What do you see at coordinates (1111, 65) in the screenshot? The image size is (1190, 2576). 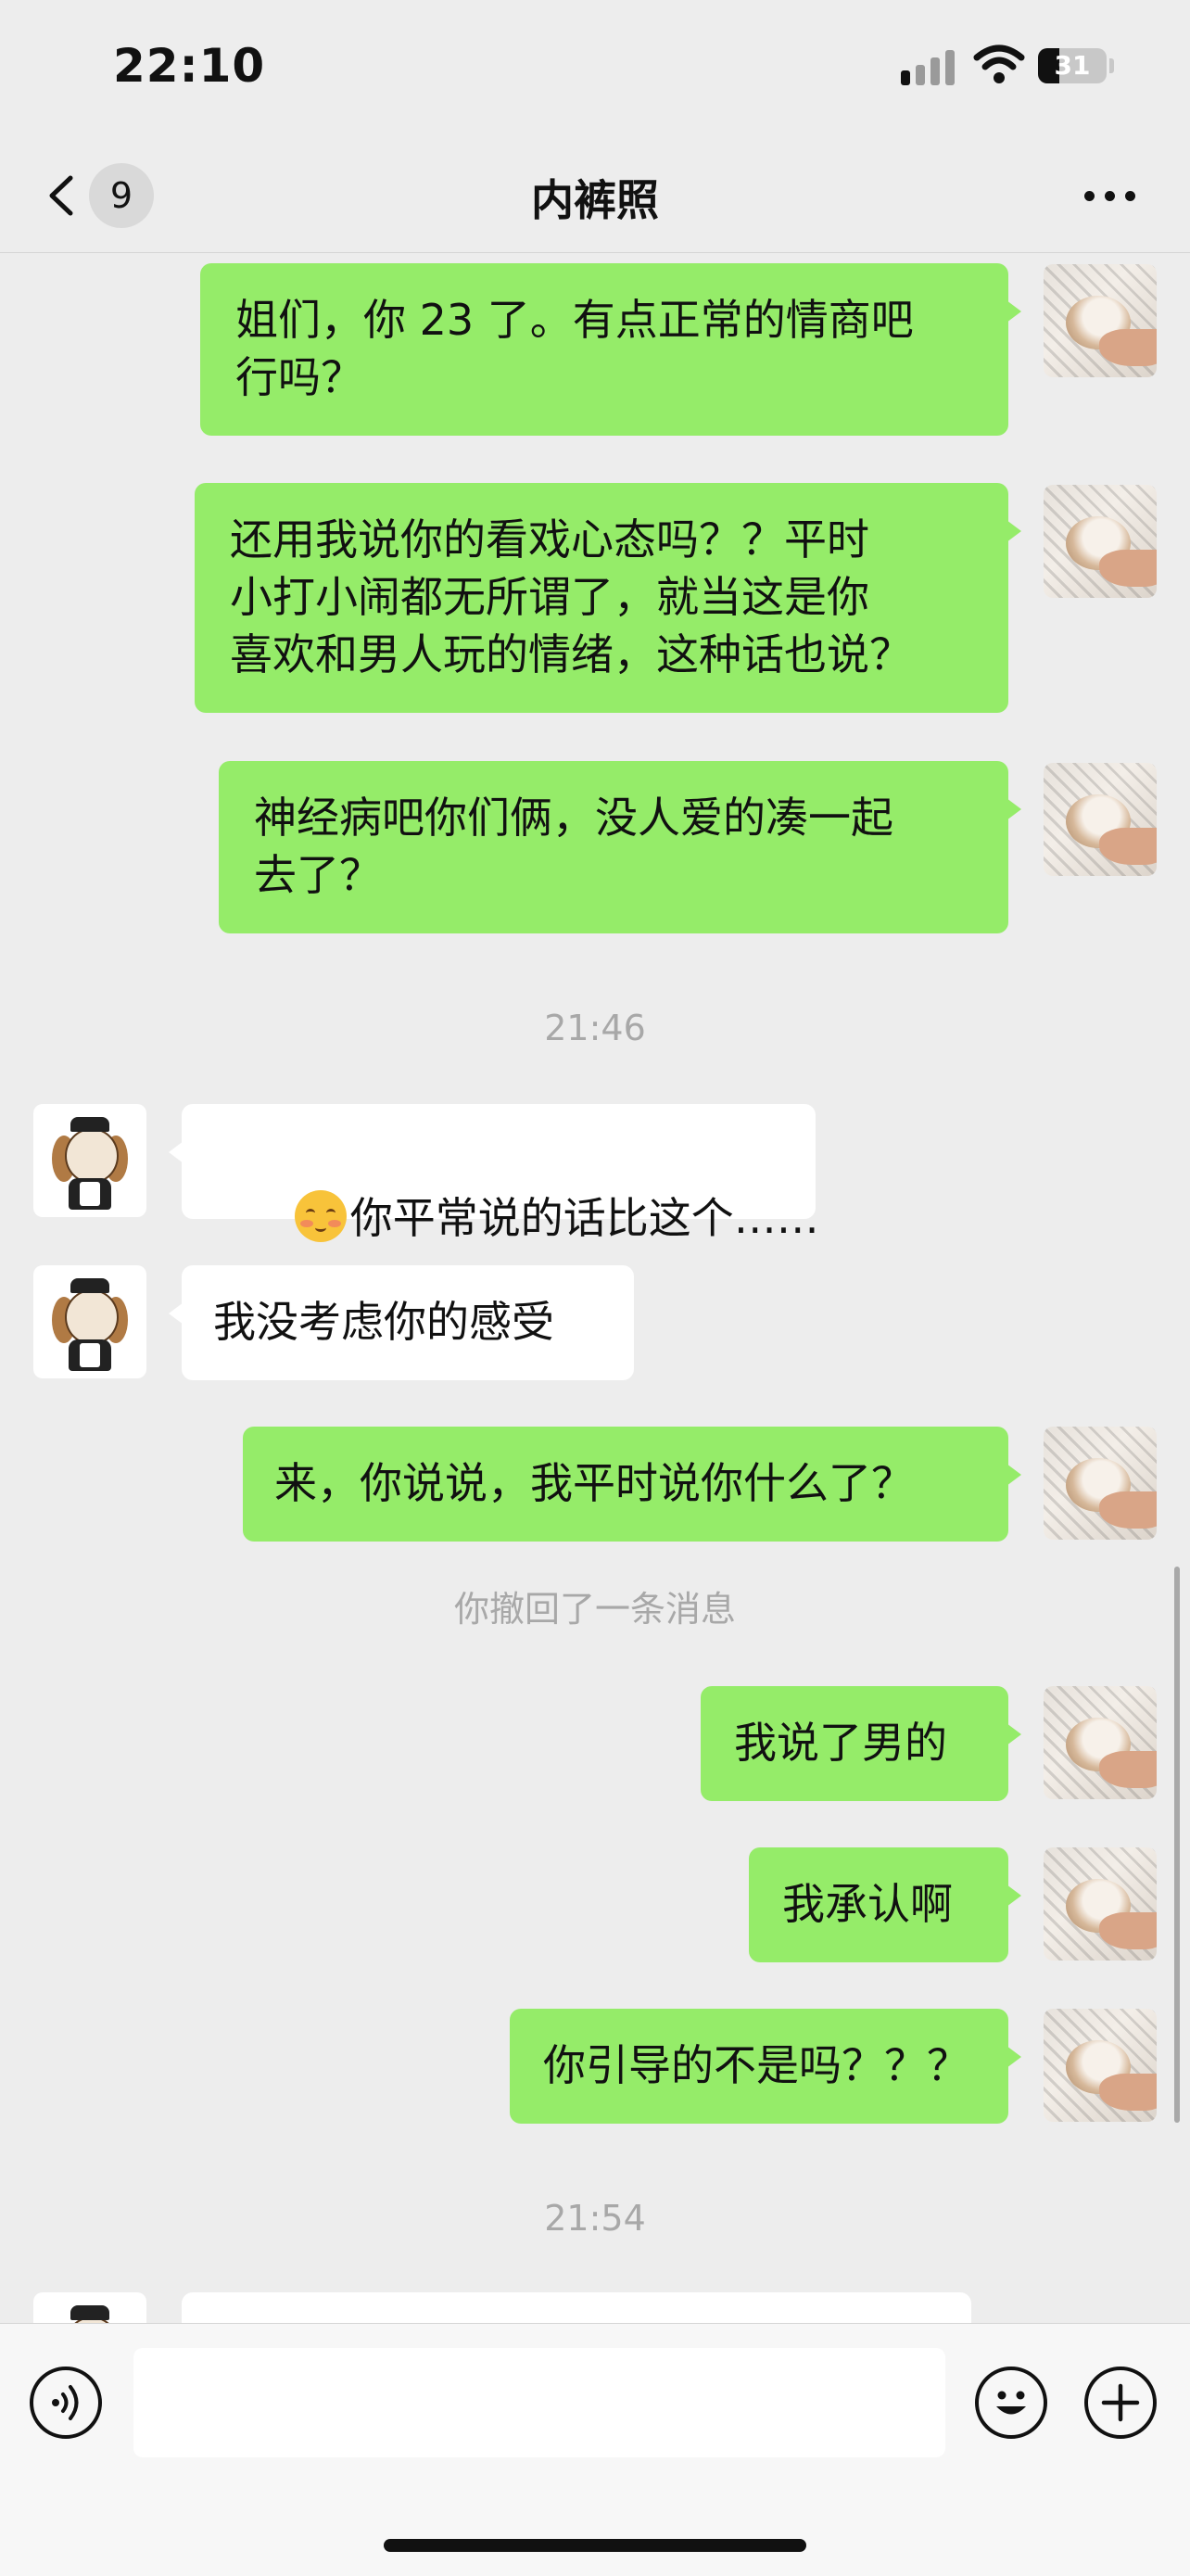 I see `battery-tip` at bounding box center [1111, 65].